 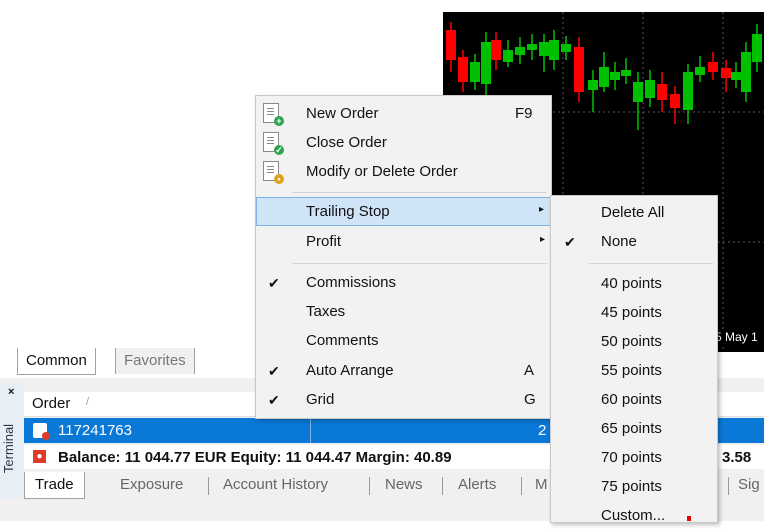 I want to click on menu-item-label: 50 points, so click(x=631, y=341).